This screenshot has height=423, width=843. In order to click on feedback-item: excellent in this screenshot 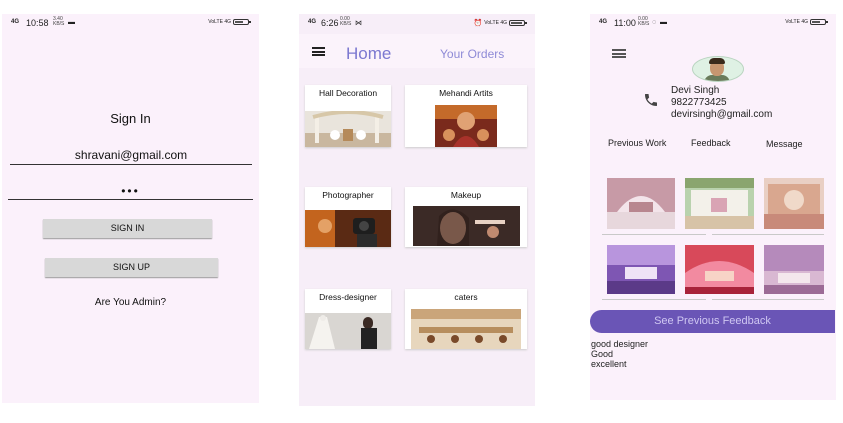, I will do `click(609, 364)`.